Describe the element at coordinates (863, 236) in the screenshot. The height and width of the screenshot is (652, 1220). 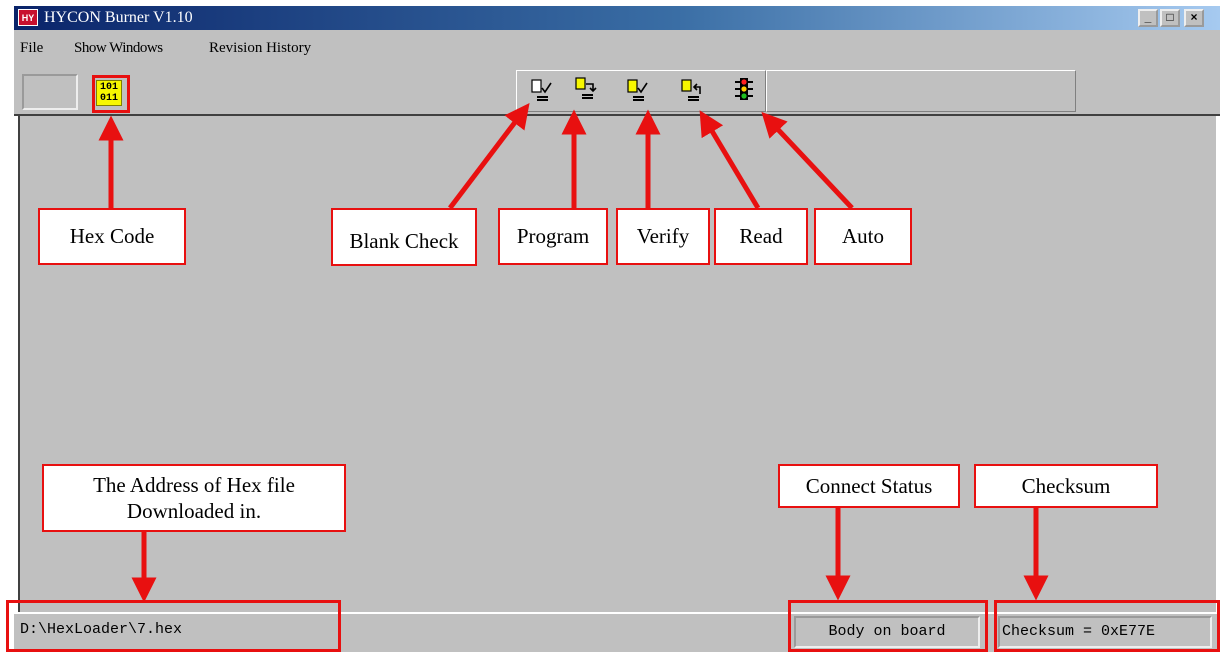
I see `label-auto: Auto` at that location.